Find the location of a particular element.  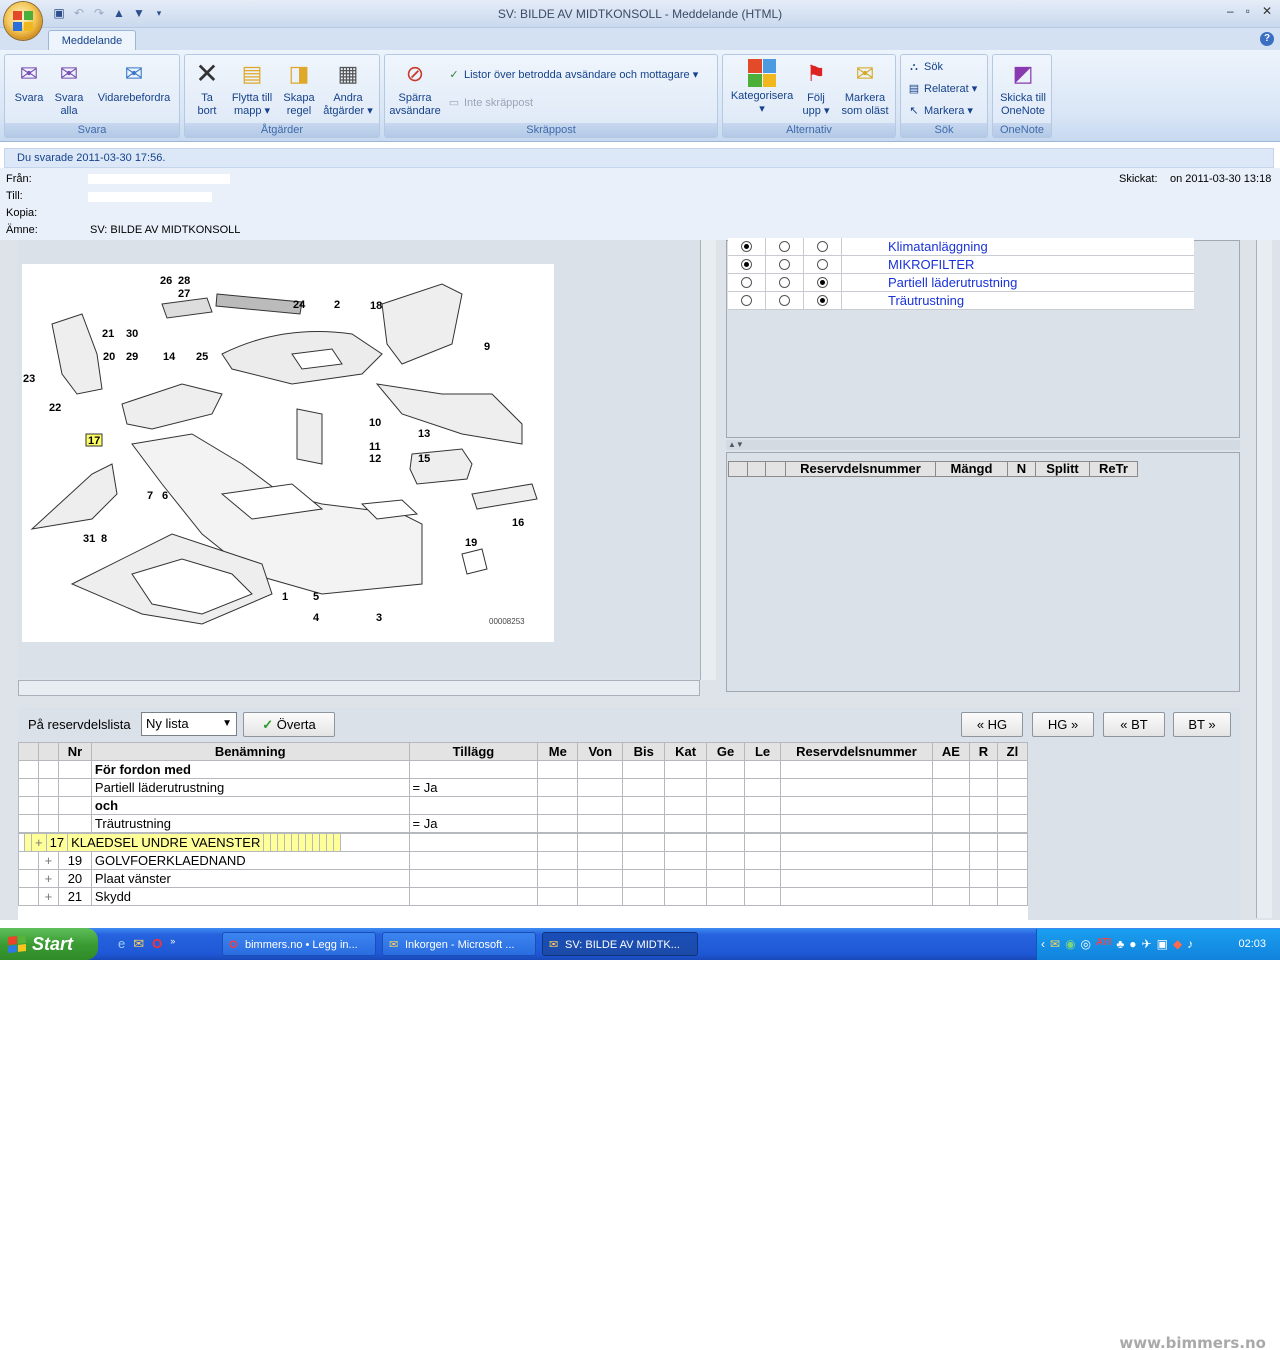

close-icon: ✕ is located at coordinates (1267, 11).